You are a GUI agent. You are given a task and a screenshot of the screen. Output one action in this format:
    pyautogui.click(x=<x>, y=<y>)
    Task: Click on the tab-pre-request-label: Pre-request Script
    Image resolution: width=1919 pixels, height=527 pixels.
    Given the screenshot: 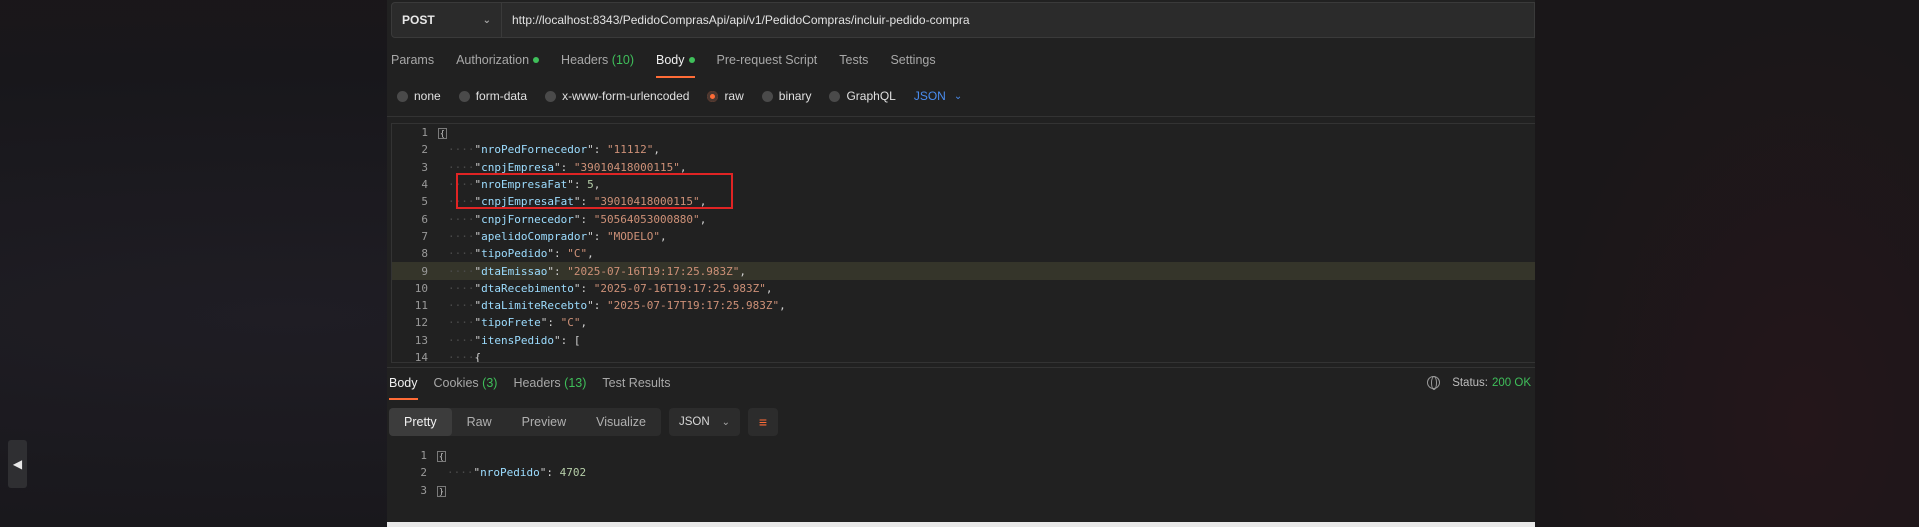 What is the action you would take?
    pyautogui.click(x=767, y=60)
    